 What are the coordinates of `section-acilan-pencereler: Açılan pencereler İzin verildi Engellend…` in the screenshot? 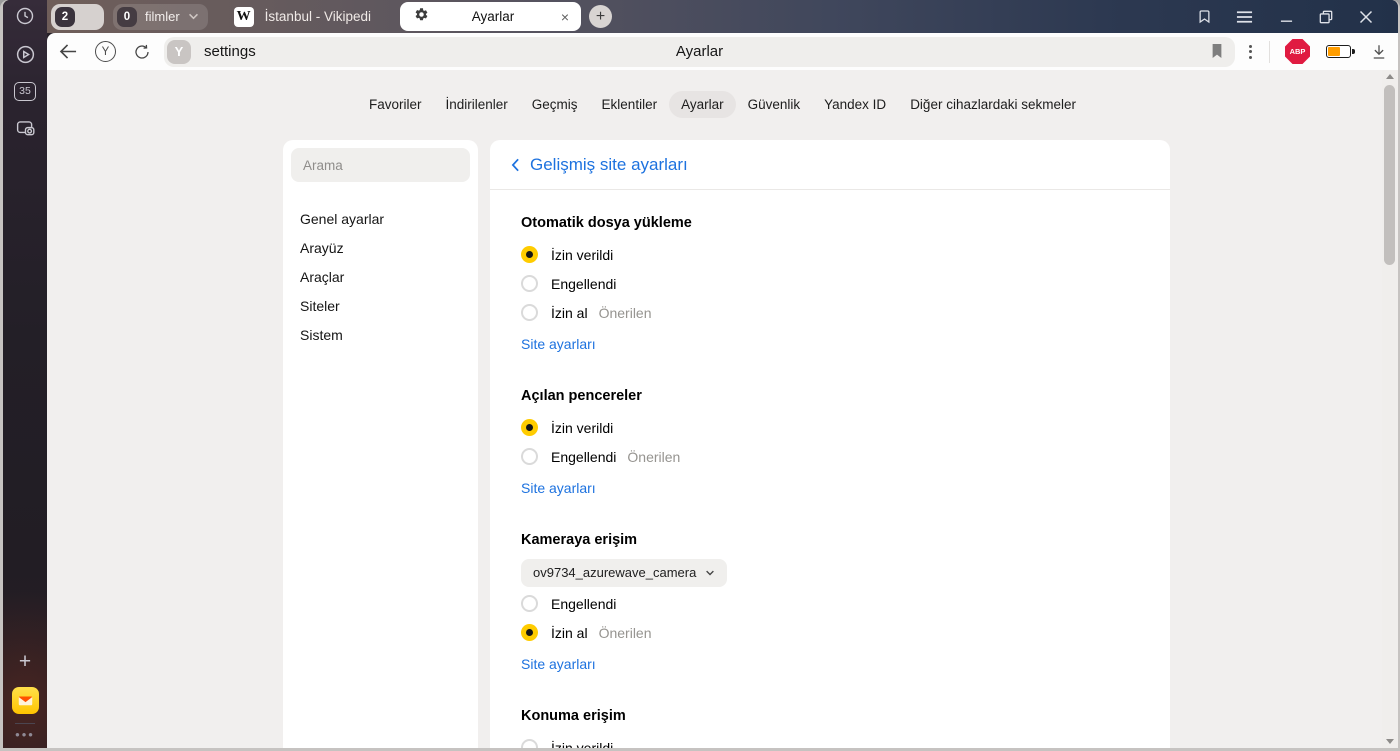 It's located at (845, 445).